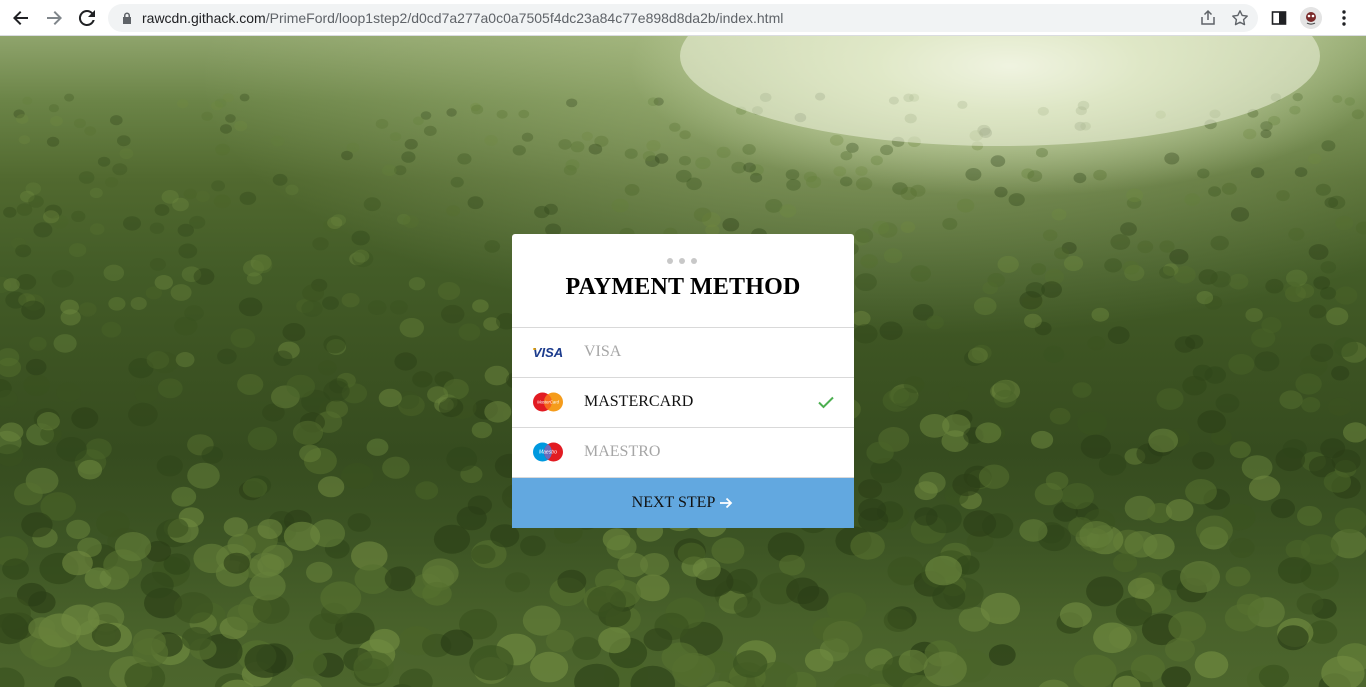 The height and width of the screenshot is (687, 1366). What do you see at coordinates (54, 18) in the screenshot?
I see `forward-arrow-icon` at bounding box center [54, 18].